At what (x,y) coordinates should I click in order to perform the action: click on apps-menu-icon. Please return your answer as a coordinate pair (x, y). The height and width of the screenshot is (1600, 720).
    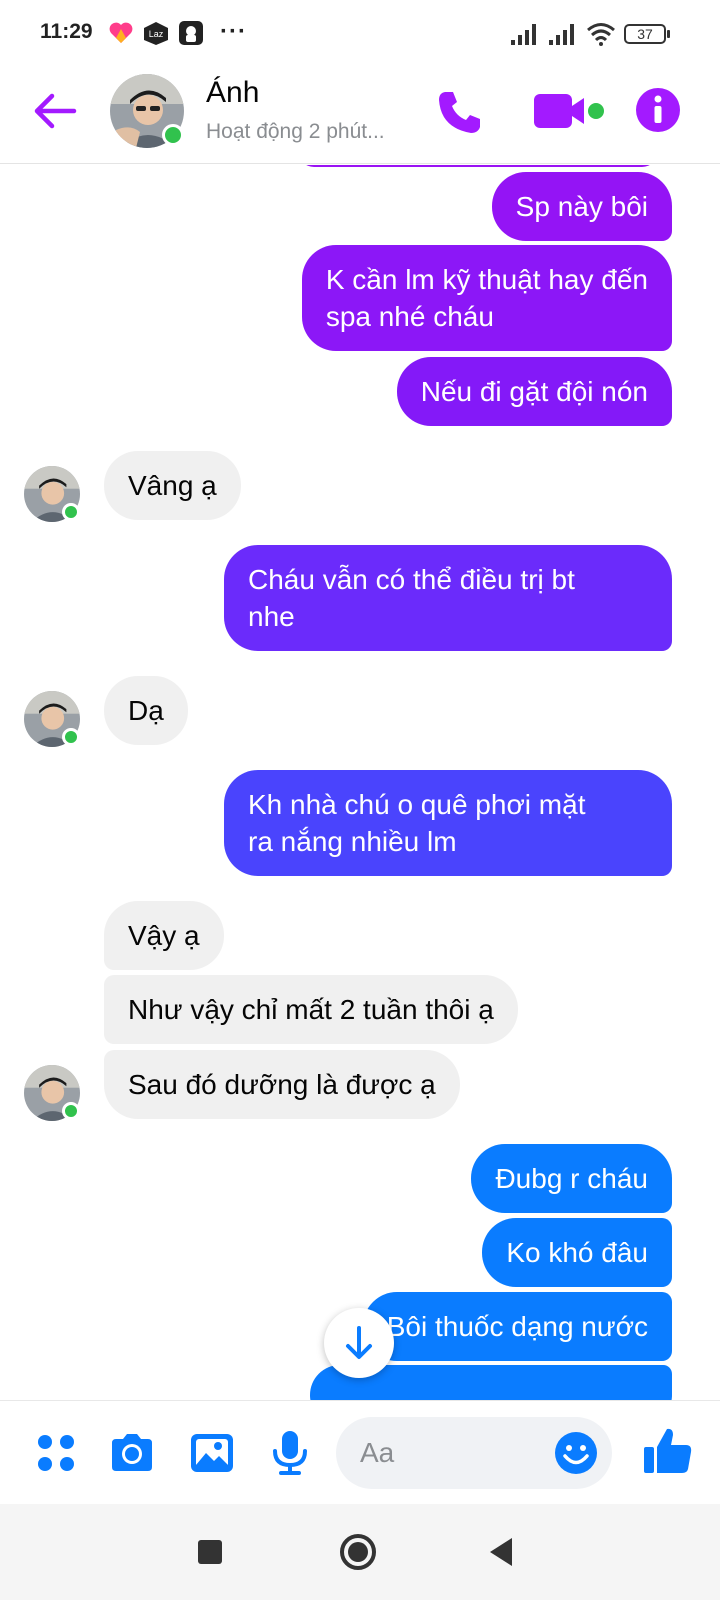
    Looking at the image, I should click on (56, 1453).